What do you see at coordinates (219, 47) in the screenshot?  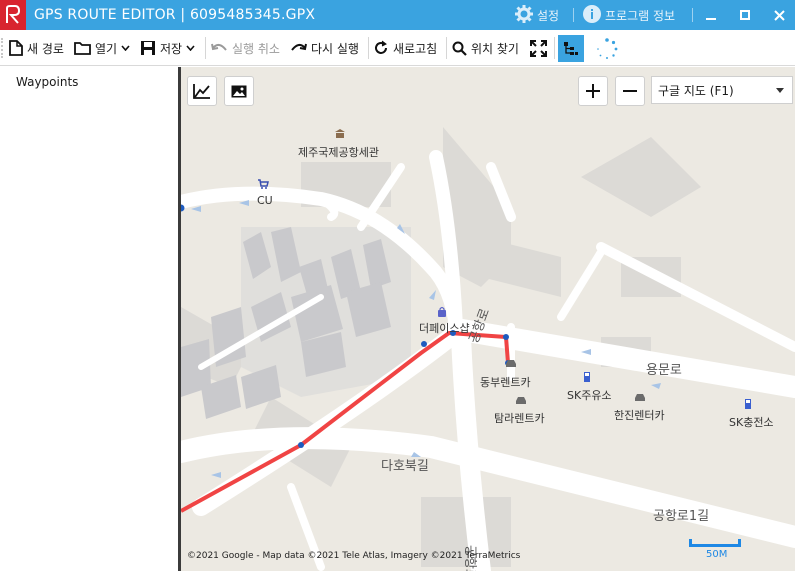 I see `undo-icon` at bounding box center [219, 47].